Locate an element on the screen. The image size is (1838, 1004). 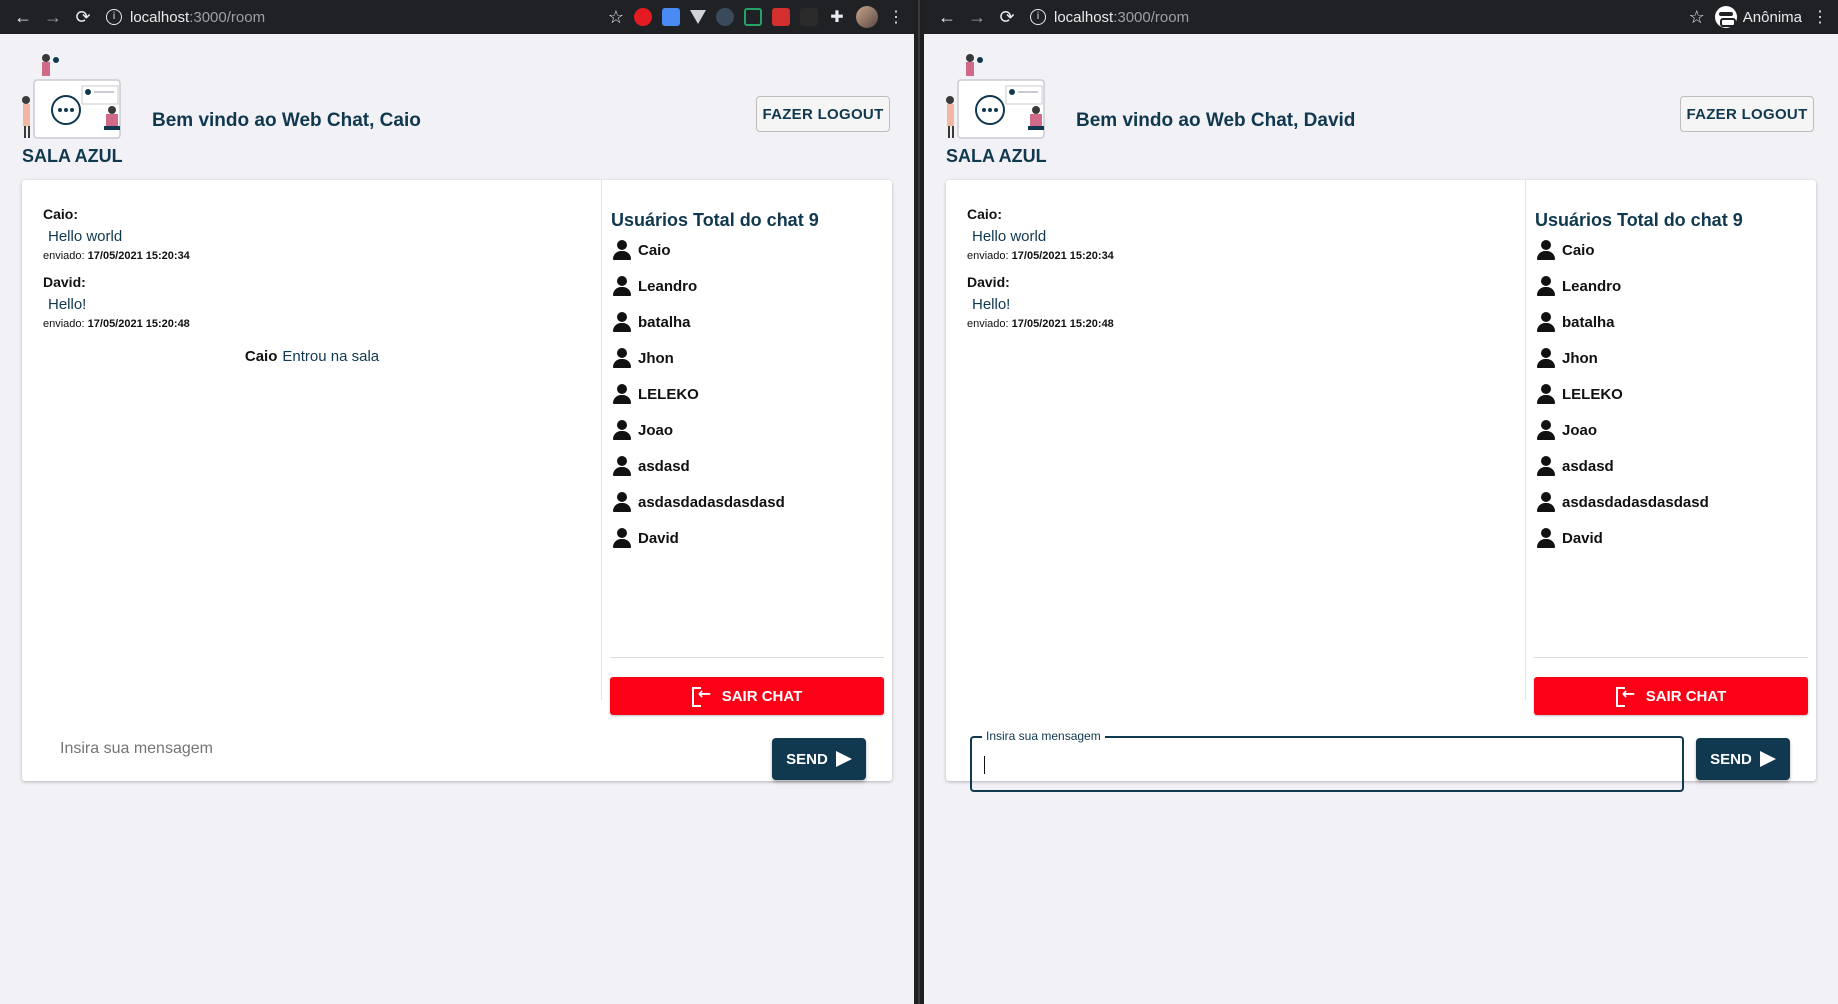
message-author: Caio: is located at coordinates (60, 214).